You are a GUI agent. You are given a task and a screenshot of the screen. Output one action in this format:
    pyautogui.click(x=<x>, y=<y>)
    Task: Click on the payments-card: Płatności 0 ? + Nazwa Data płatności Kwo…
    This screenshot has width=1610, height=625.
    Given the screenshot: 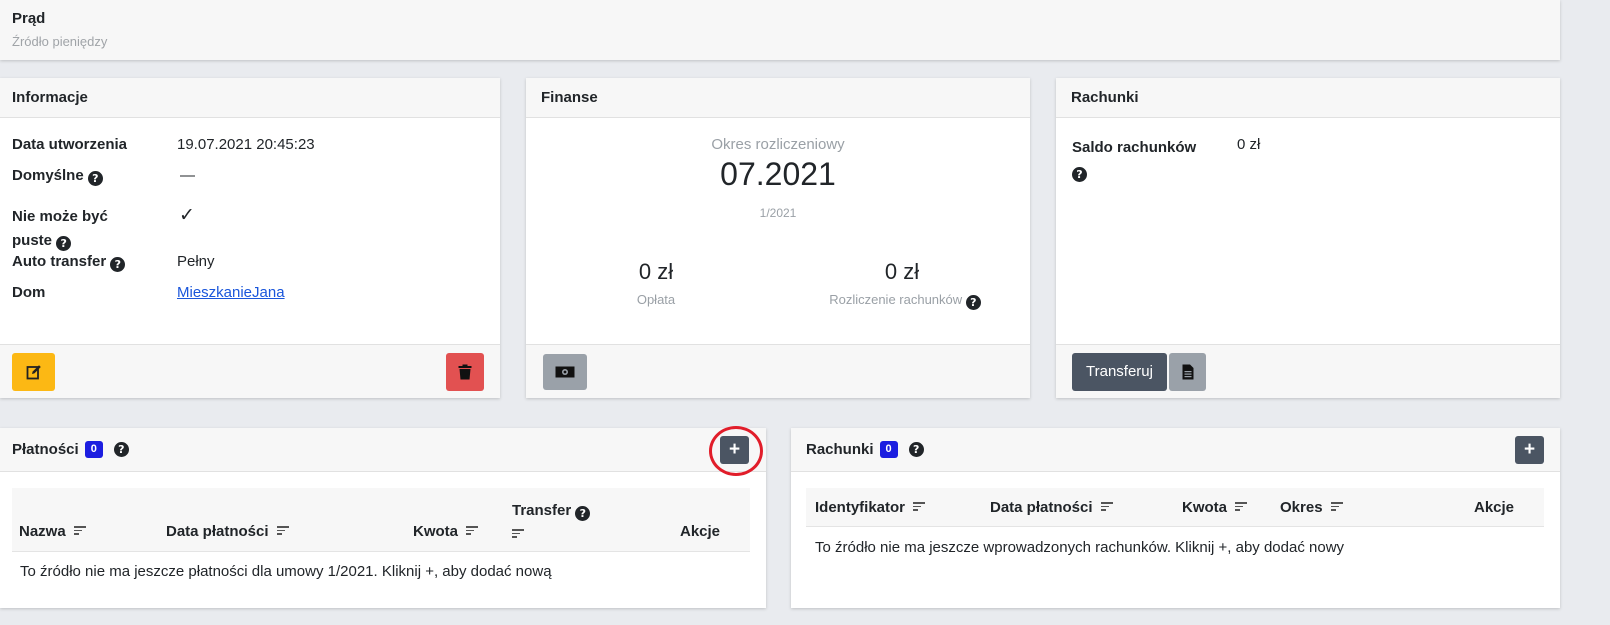 What is the action you would take?
    pyautogui.click(x=383, y=517)
    